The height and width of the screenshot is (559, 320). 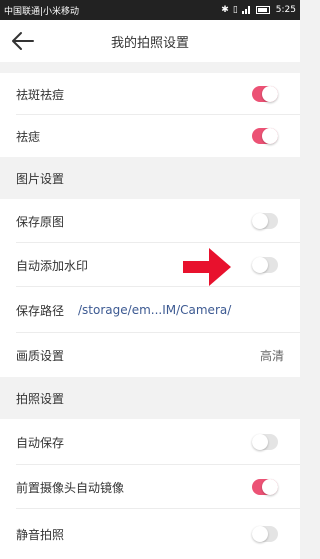 I want to click on photo-settings-header: 拍照设置, so click(x=150, y=398).